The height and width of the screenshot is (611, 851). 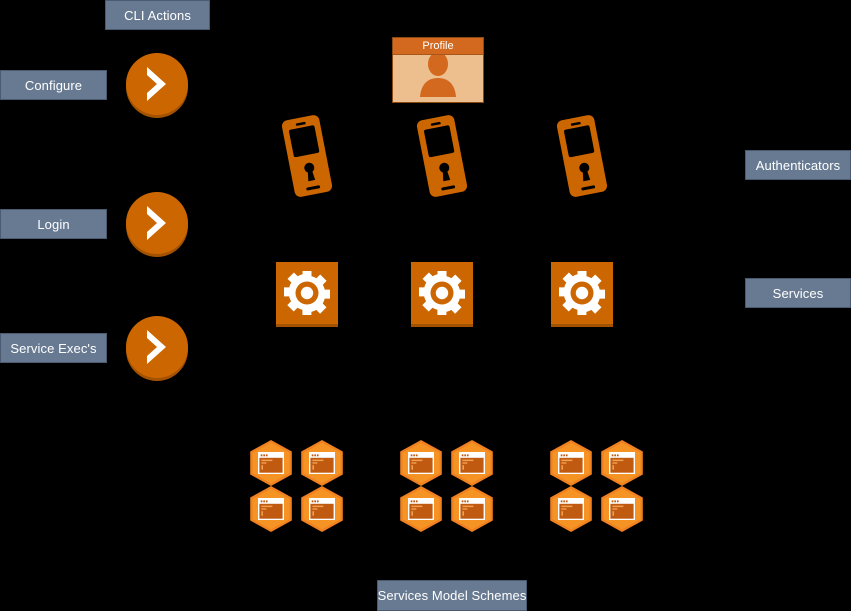 What do you see at coordinates (438, 46) in the screenshot?
I see `profile-card-title: Profile` at bounding box center [438, 46].